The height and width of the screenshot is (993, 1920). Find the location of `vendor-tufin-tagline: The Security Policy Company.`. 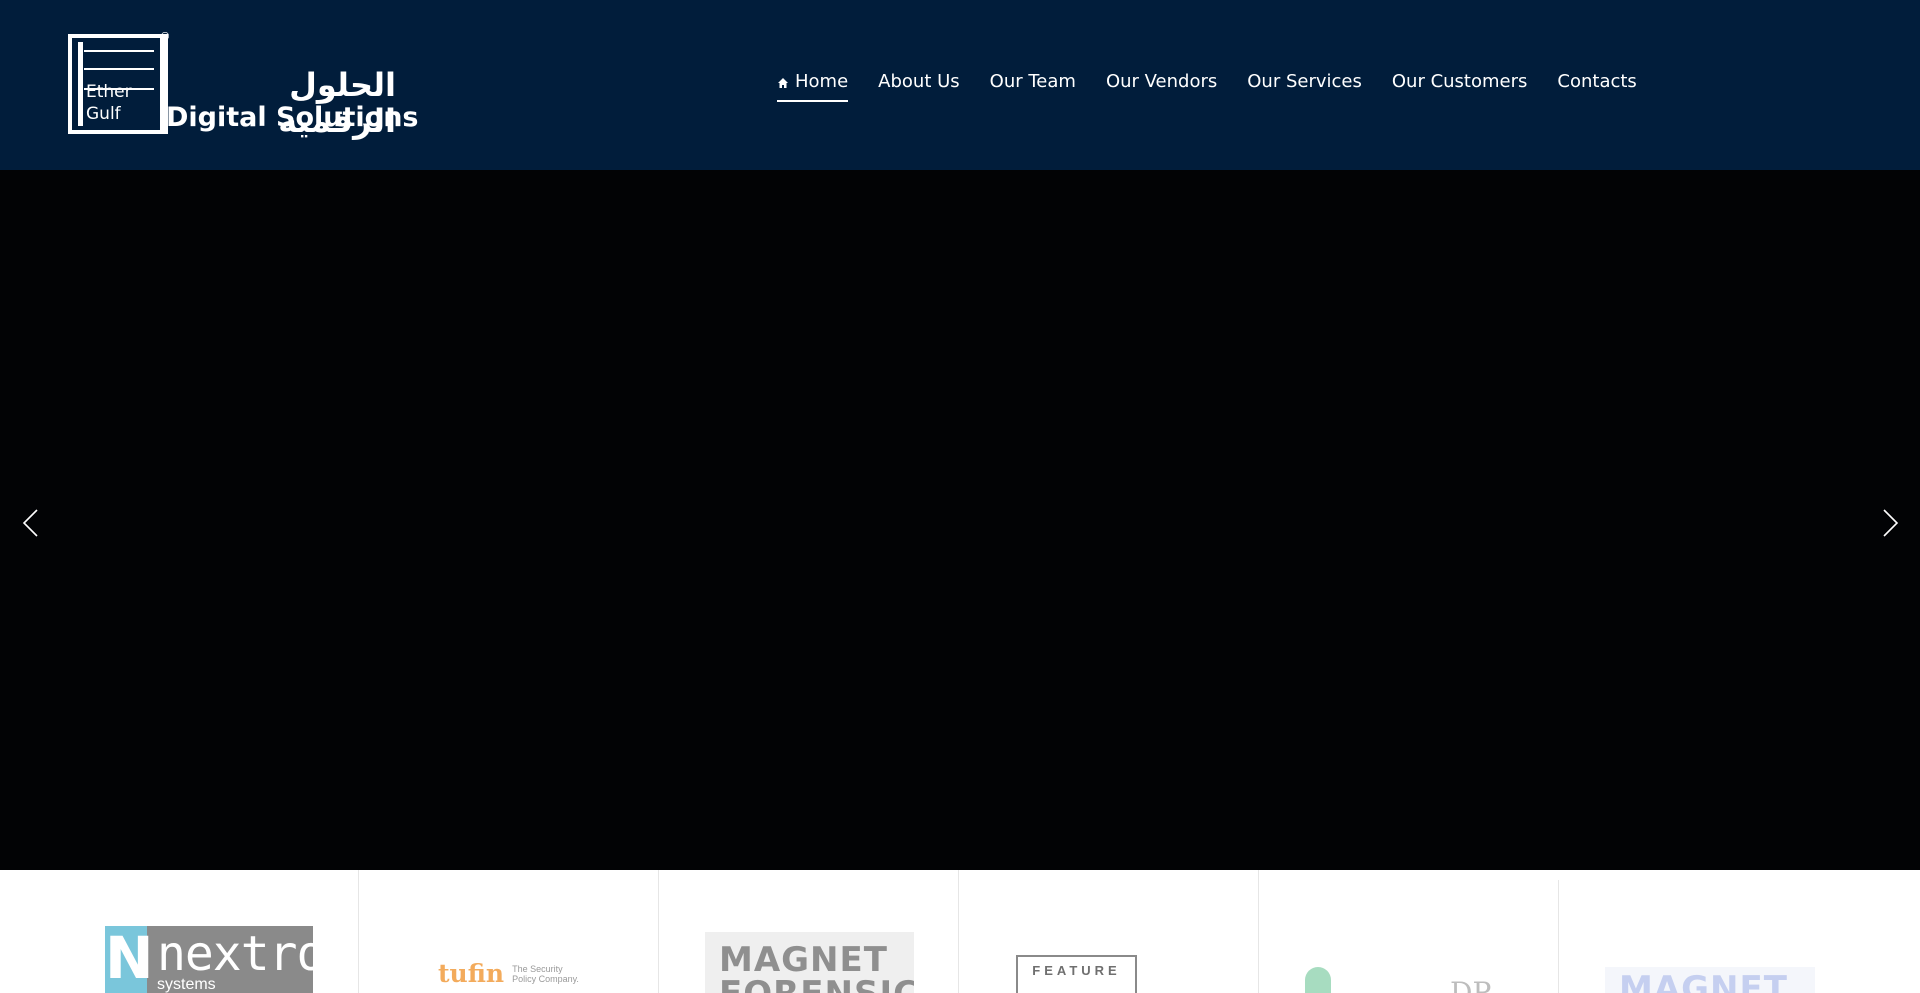

vendor-tufin-tagline: The Security Policy Company. is located at coordinates (545, 974).